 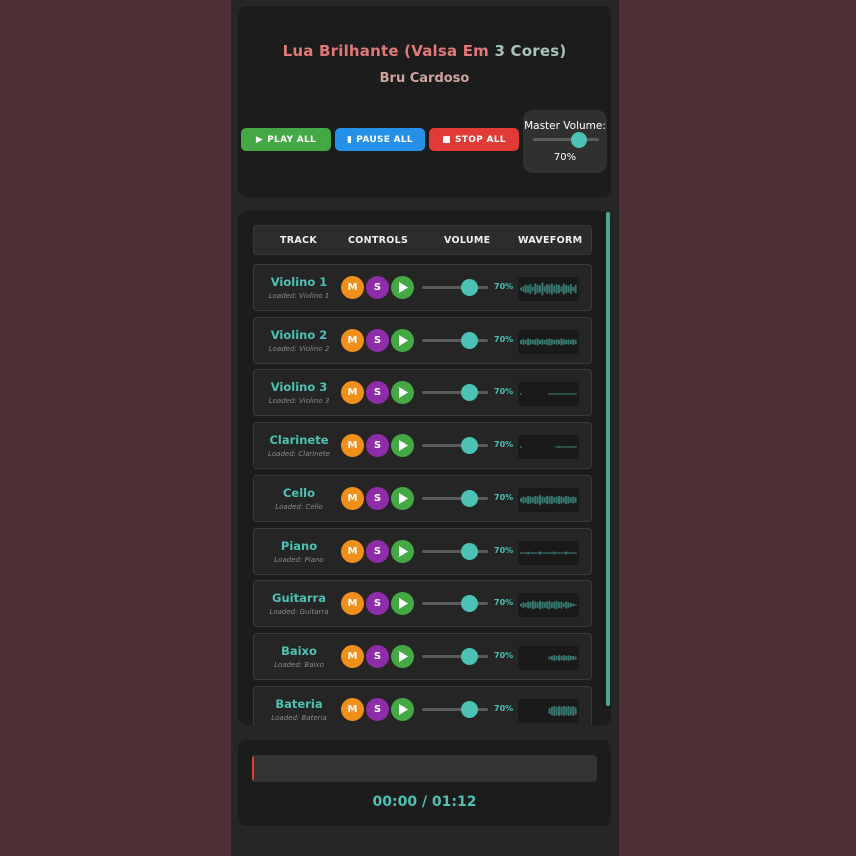 I want to click on track-name: Piano, so click(x=299, y=545).